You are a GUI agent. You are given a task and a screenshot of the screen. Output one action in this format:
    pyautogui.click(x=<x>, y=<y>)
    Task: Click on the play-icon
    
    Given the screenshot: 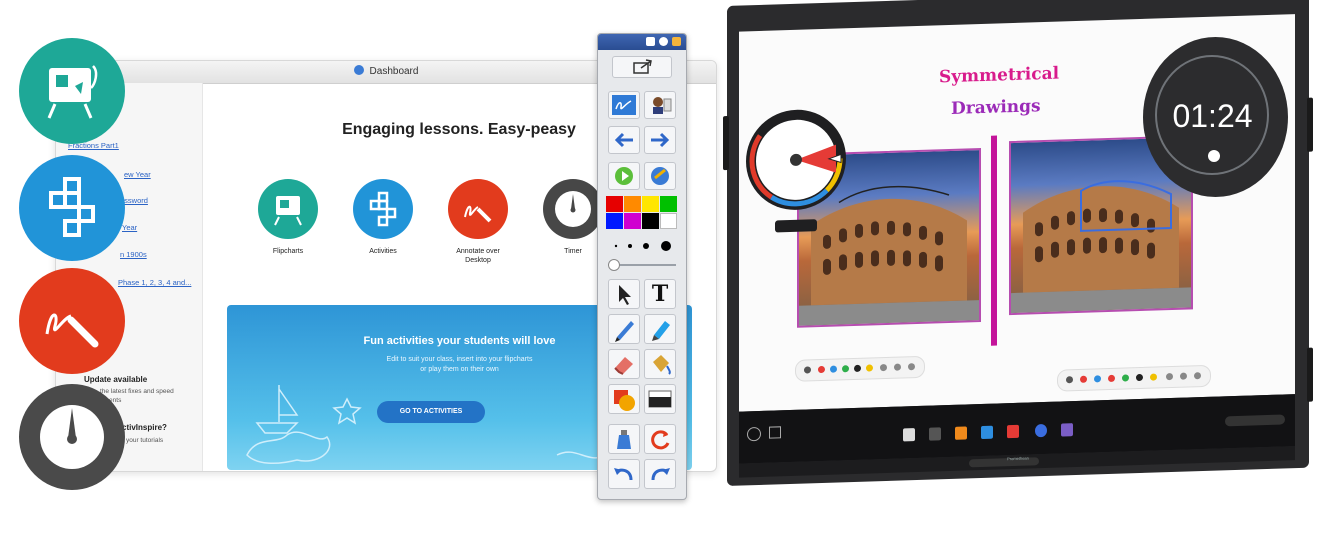 What is the action you would take?
    pyautogui.click(x=624, y=176)
    